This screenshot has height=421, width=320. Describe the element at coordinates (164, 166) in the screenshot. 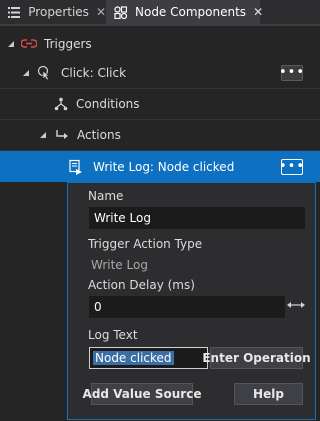

I see `tree-label-write-log: Write Log: Node clicked` at that location.